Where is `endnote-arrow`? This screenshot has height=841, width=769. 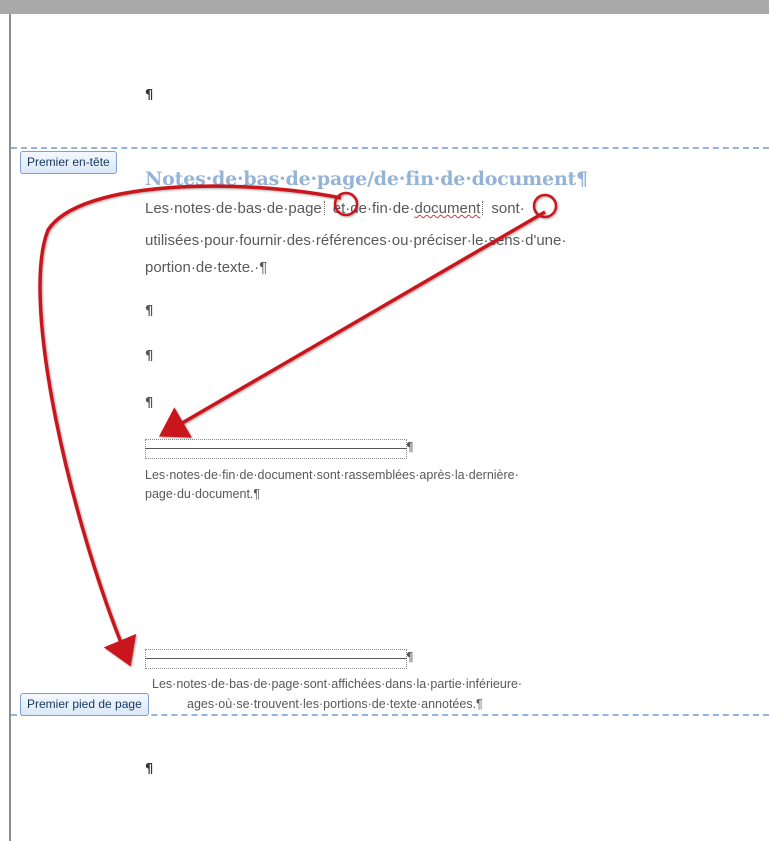 endnote-arrow is located at coordinates (352, 324).